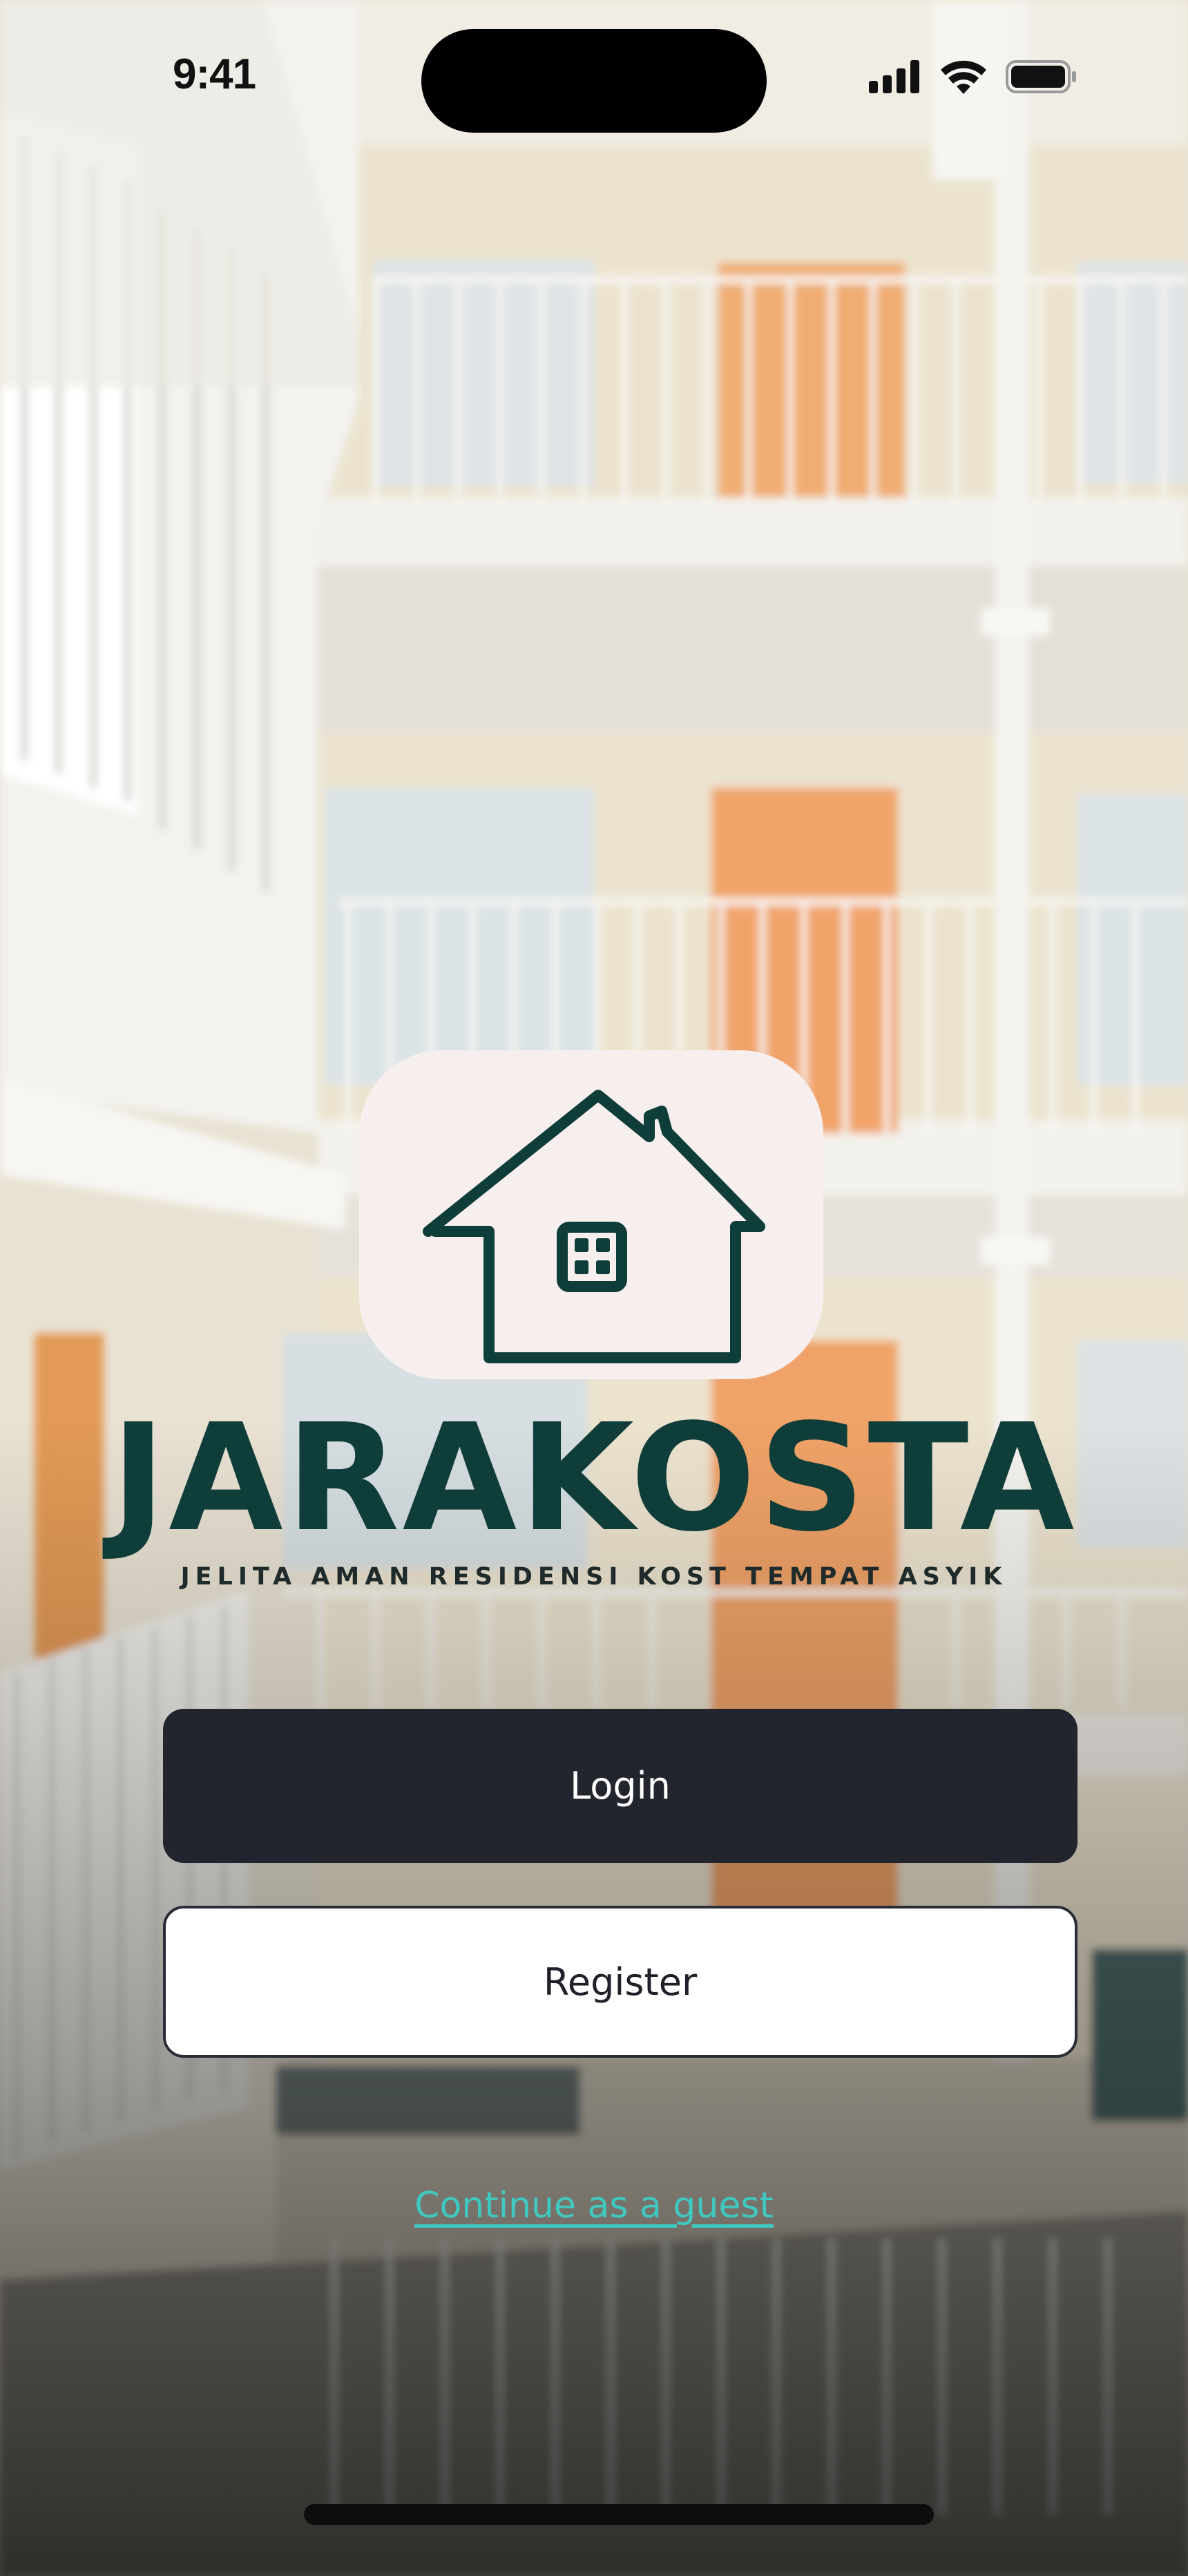 The image size is (1188, 2576). I want to click on login-button: Login, so click(620, 1786).